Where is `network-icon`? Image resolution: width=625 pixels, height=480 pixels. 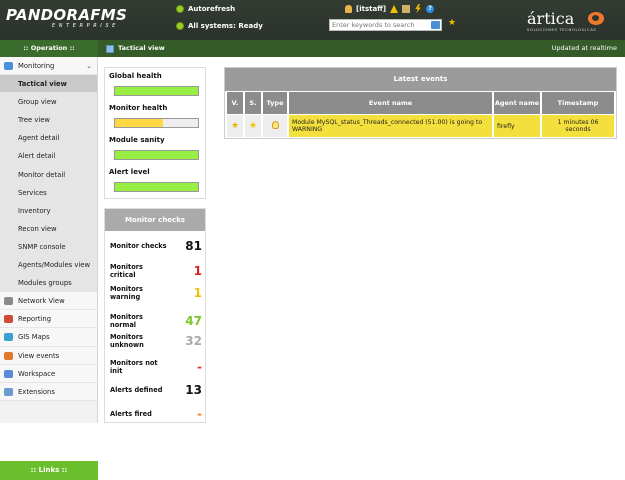
network-icon is located at coordinates (8, 301).